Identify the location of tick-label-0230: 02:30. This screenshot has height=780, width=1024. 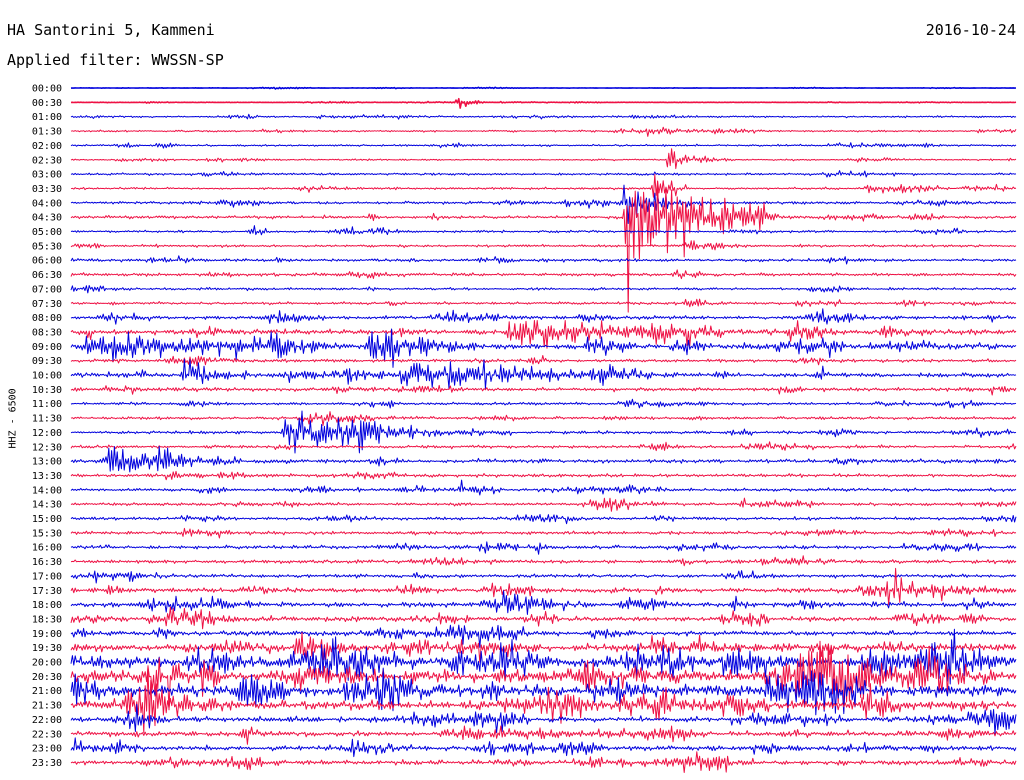
(47, 160).